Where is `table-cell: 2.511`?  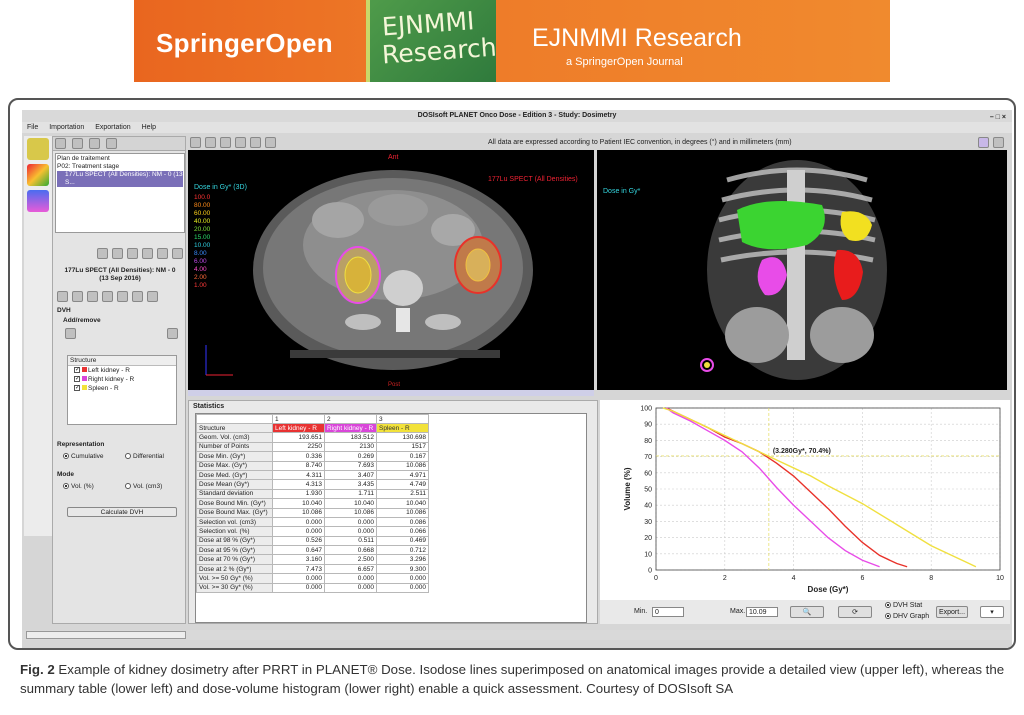 table-cell: 2.511 is located at coordinates (402, 494).